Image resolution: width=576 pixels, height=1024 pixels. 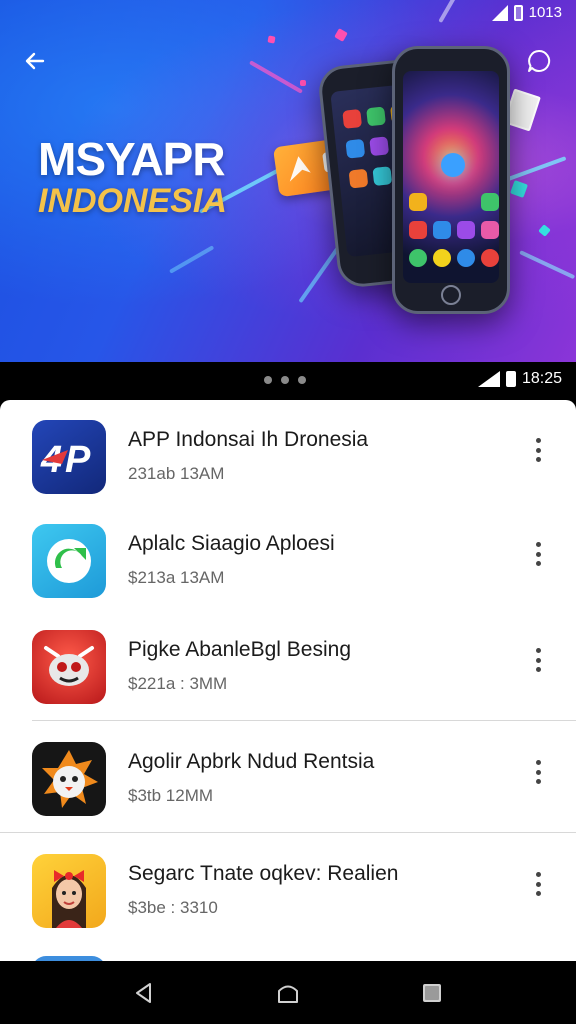 What do you see at coordinates (288, 453) in the screenshot?
I see `list-item: 4 P APP Indonsai Ih Dronesia 231ab 13AM` at bounding box center [288, 453].